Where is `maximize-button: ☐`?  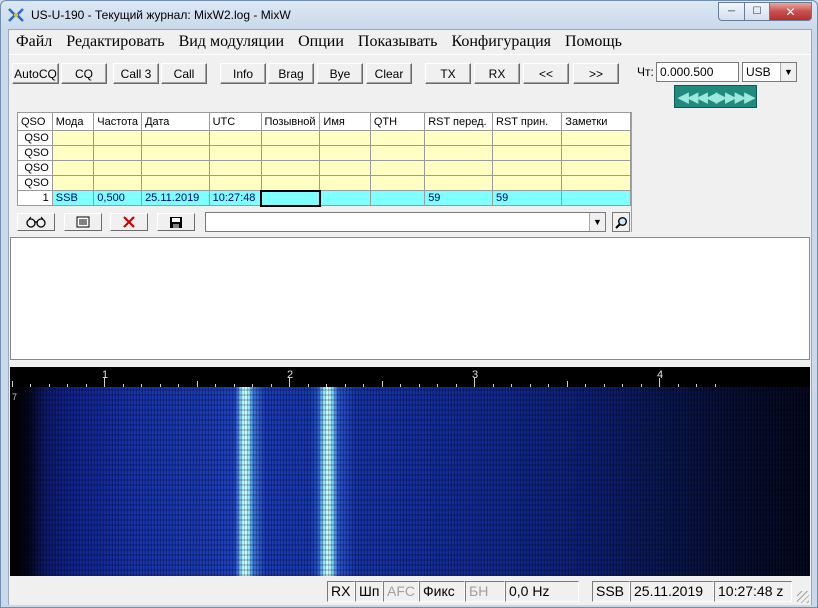
maximize-button: ☐ is located at coordinates (756, 11).